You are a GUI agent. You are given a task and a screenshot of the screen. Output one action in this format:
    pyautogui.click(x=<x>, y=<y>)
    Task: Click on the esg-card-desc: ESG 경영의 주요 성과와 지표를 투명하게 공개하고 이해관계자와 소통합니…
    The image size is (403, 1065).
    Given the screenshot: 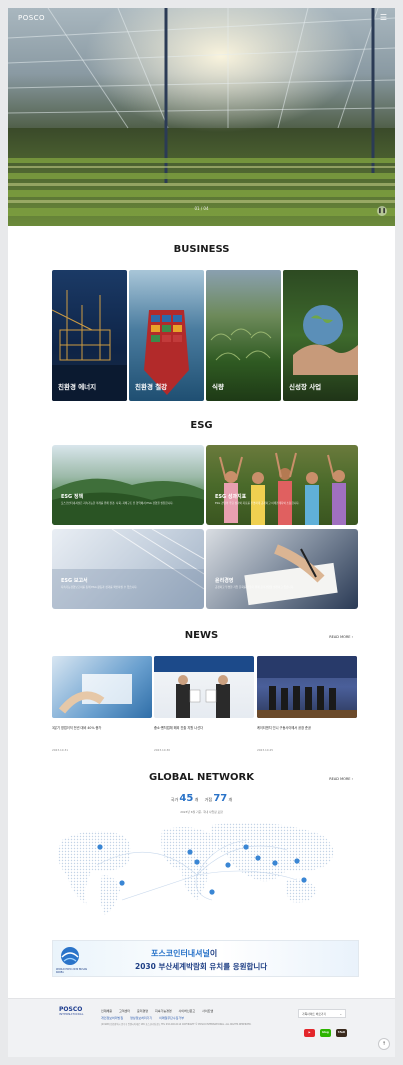 What is the action you would take?
    pyautogui.click(x=257, y=503)
    